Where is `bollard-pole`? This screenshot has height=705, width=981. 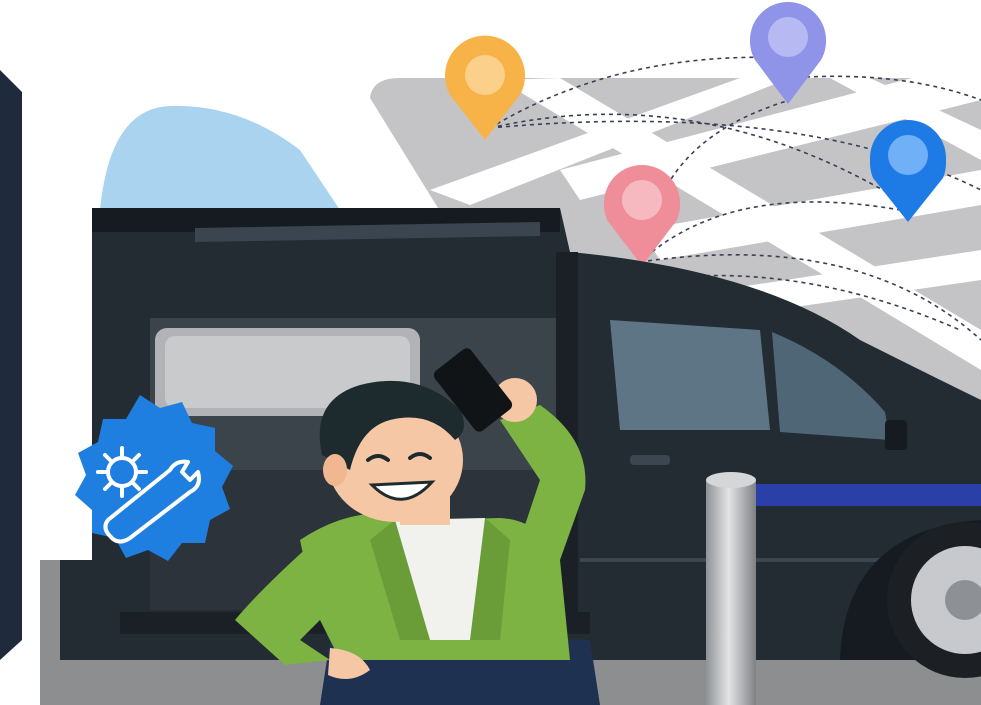 bollard-pole is located at coordinates (731, 588).